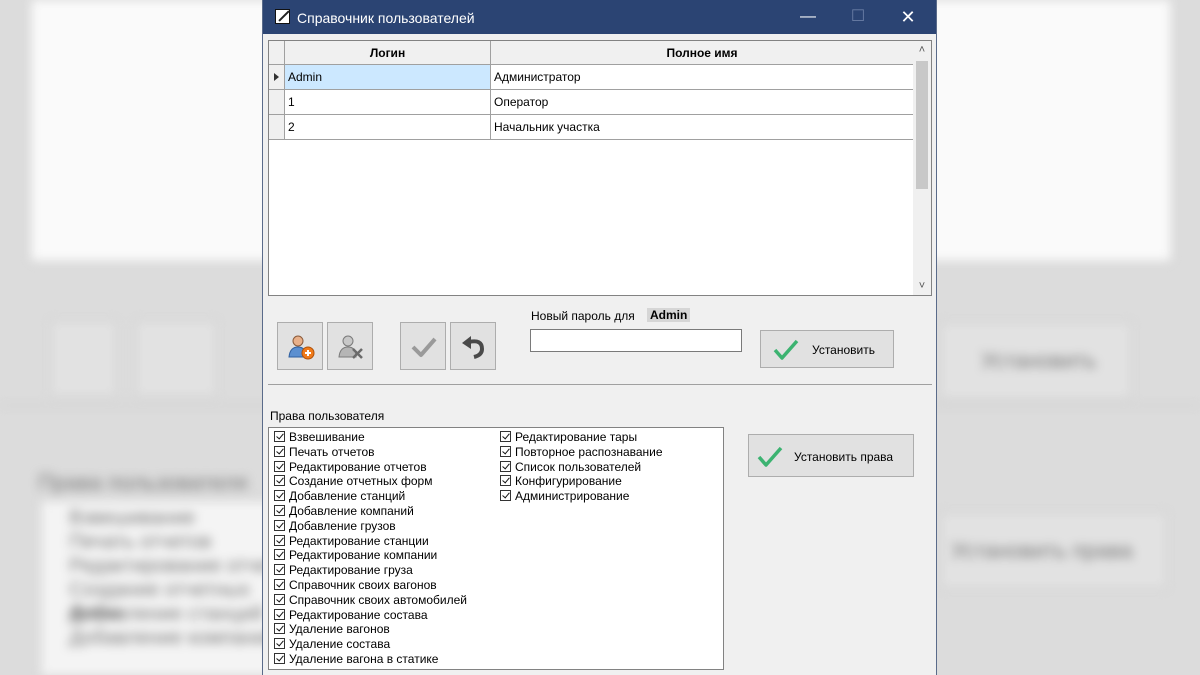  What do you see at coordinates (388, 127) in the screenshot?
I see `cell-login: 2` at bounding box center [388, 127].